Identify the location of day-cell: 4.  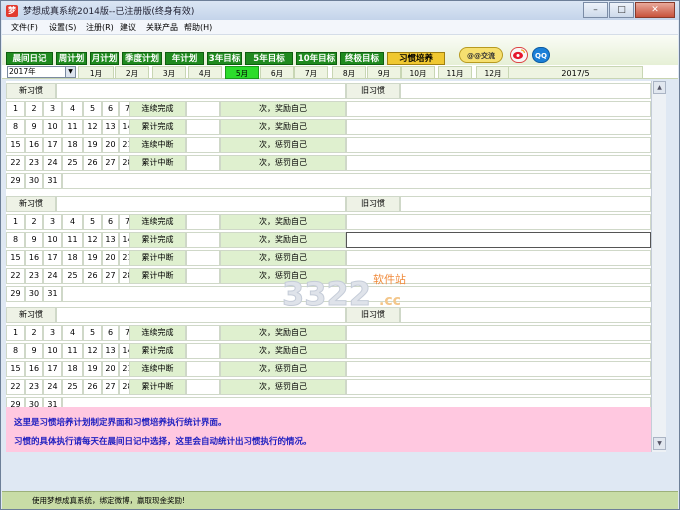
(72, 222).